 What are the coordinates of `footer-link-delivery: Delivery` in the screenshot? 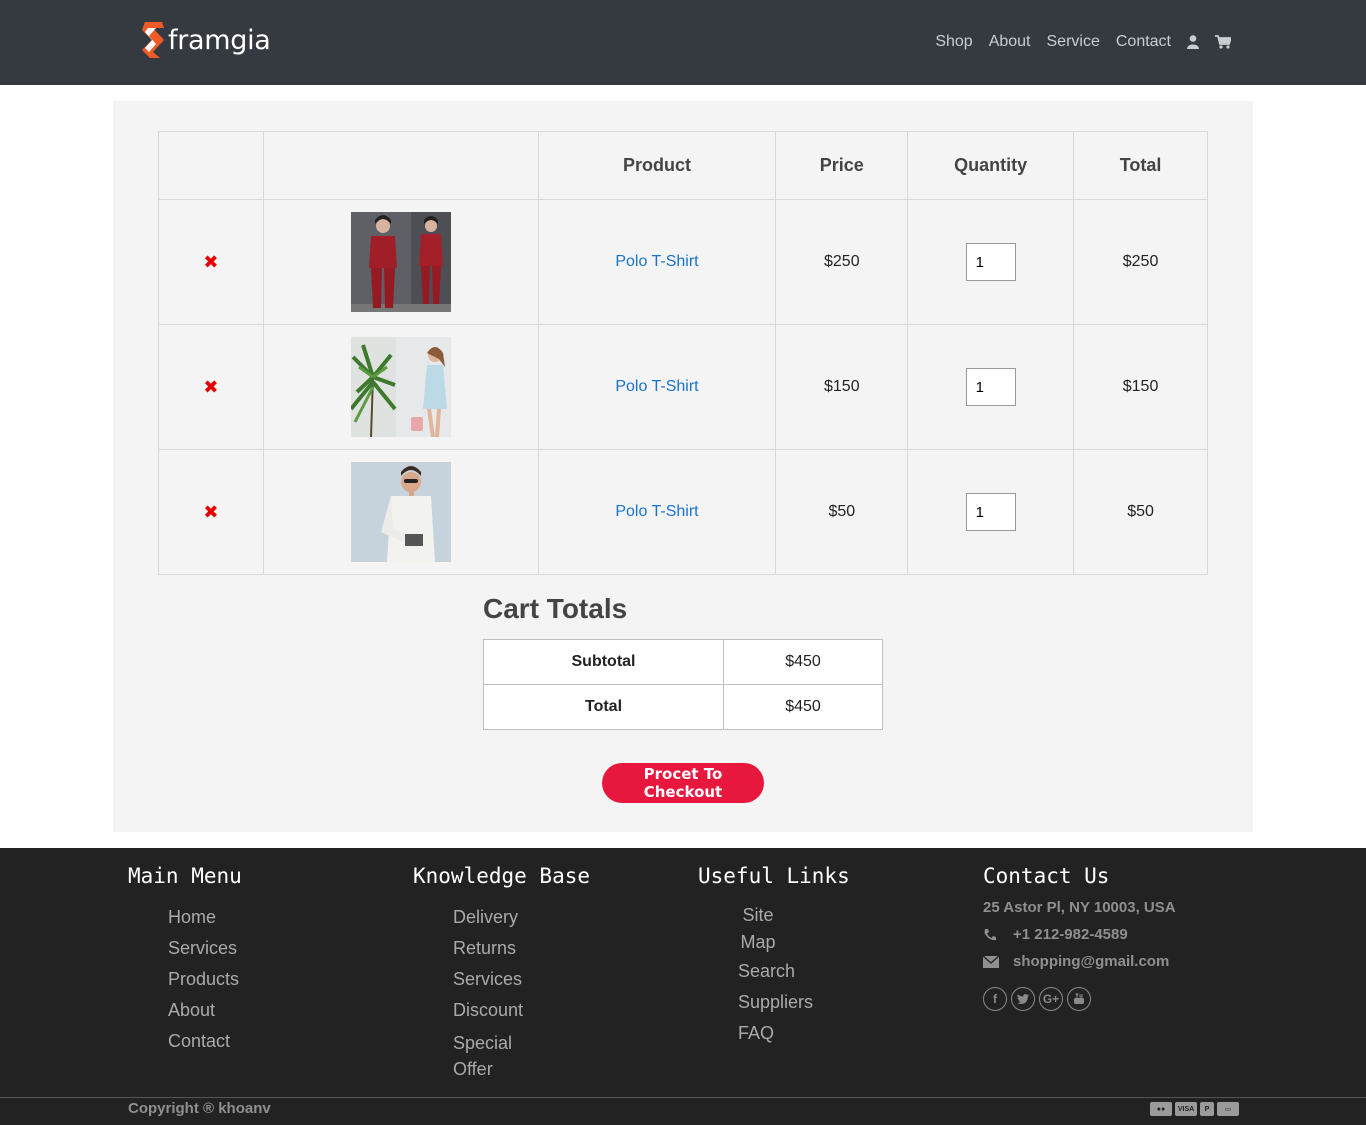 It's located at (485, 917).